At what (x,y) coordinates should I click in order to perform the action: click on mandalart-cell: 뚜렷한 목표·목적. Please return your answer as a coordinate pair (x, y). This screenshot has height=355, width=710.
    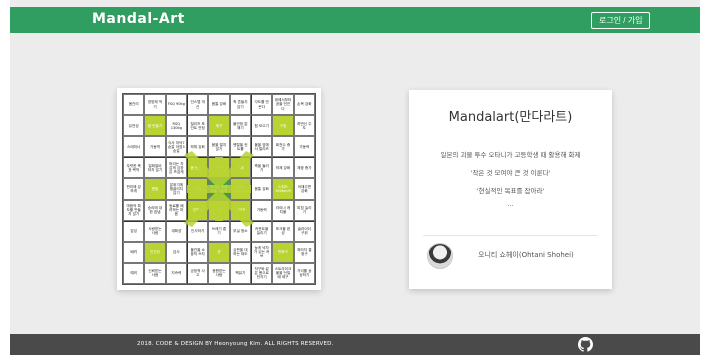
    Looking at the image, I should click on (134, 168).